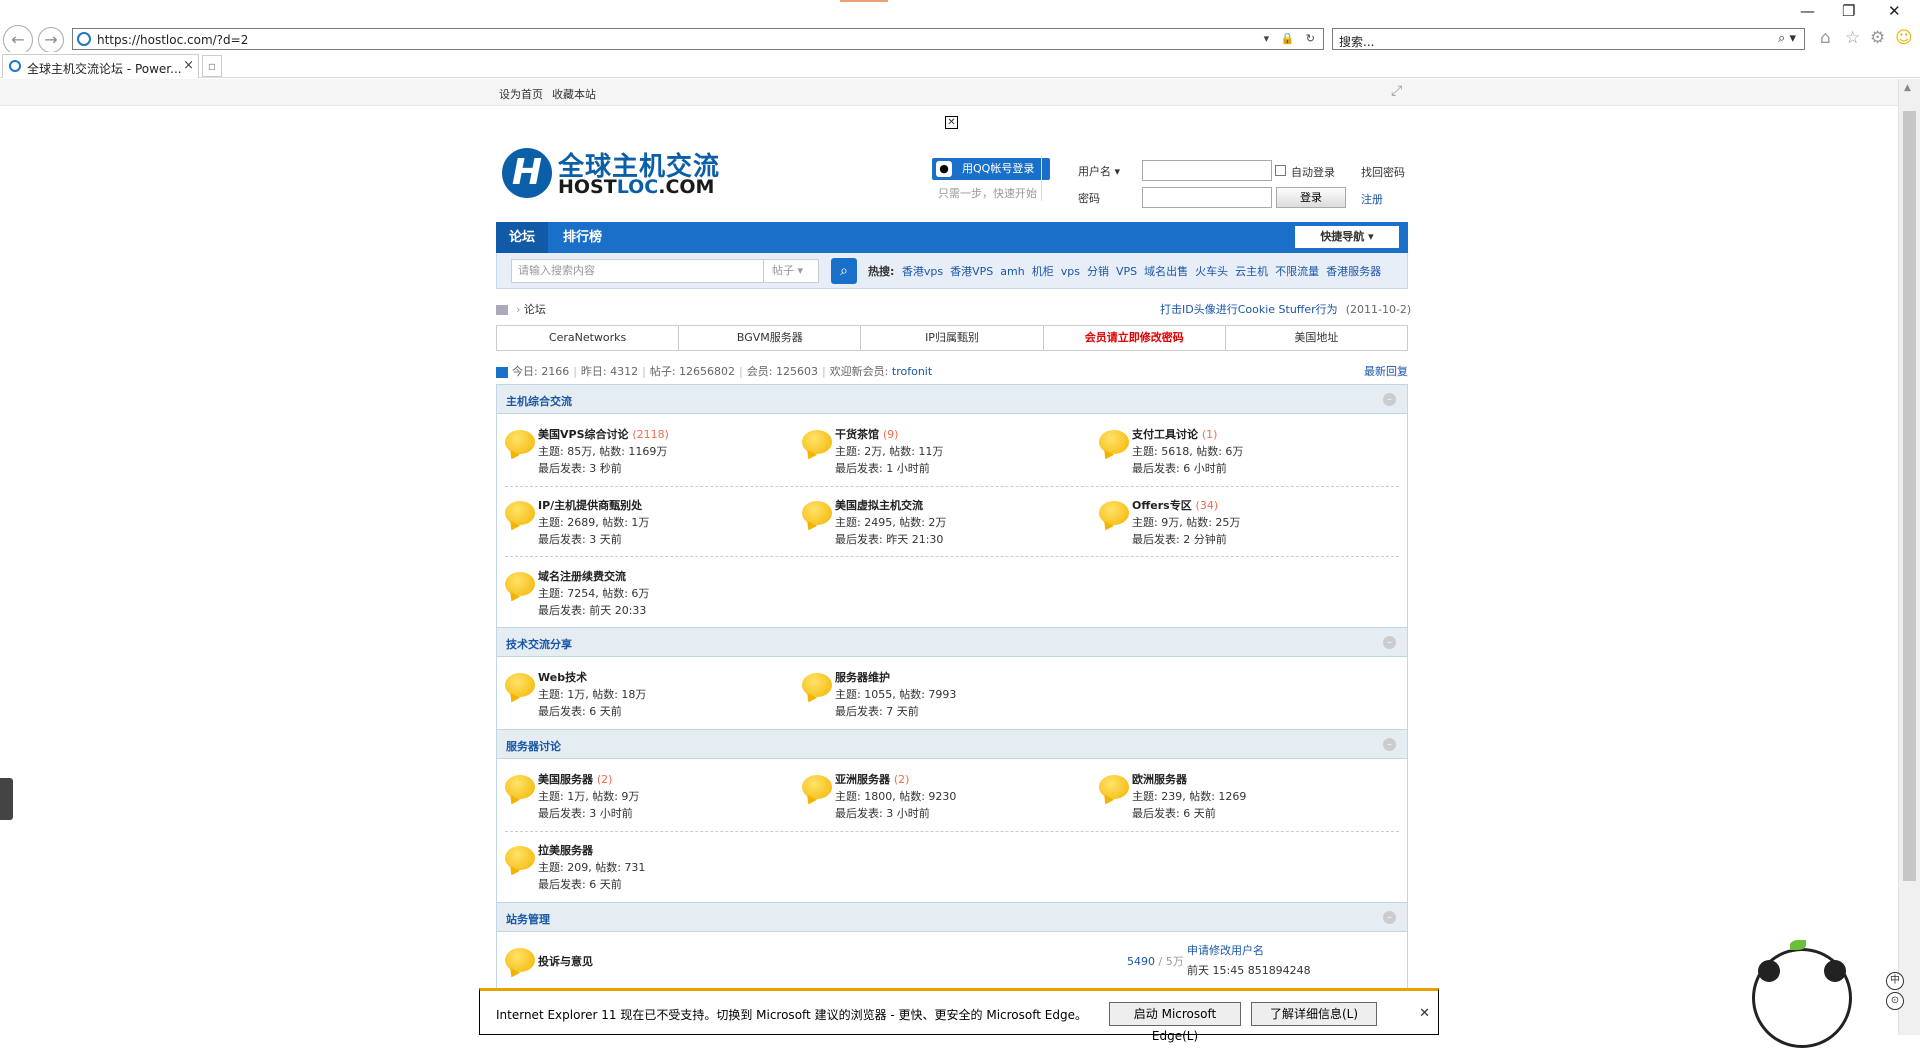  Describe the element at coordinates (1174, 434) in the screenshot. I see `forum-name: 支付工具讨论 (1)` at that location.